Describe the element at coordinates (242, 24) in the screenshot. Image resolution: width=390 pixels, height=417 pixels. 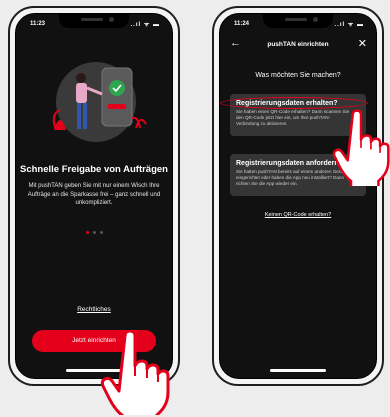
I see `status-time: 11:24` at that location.